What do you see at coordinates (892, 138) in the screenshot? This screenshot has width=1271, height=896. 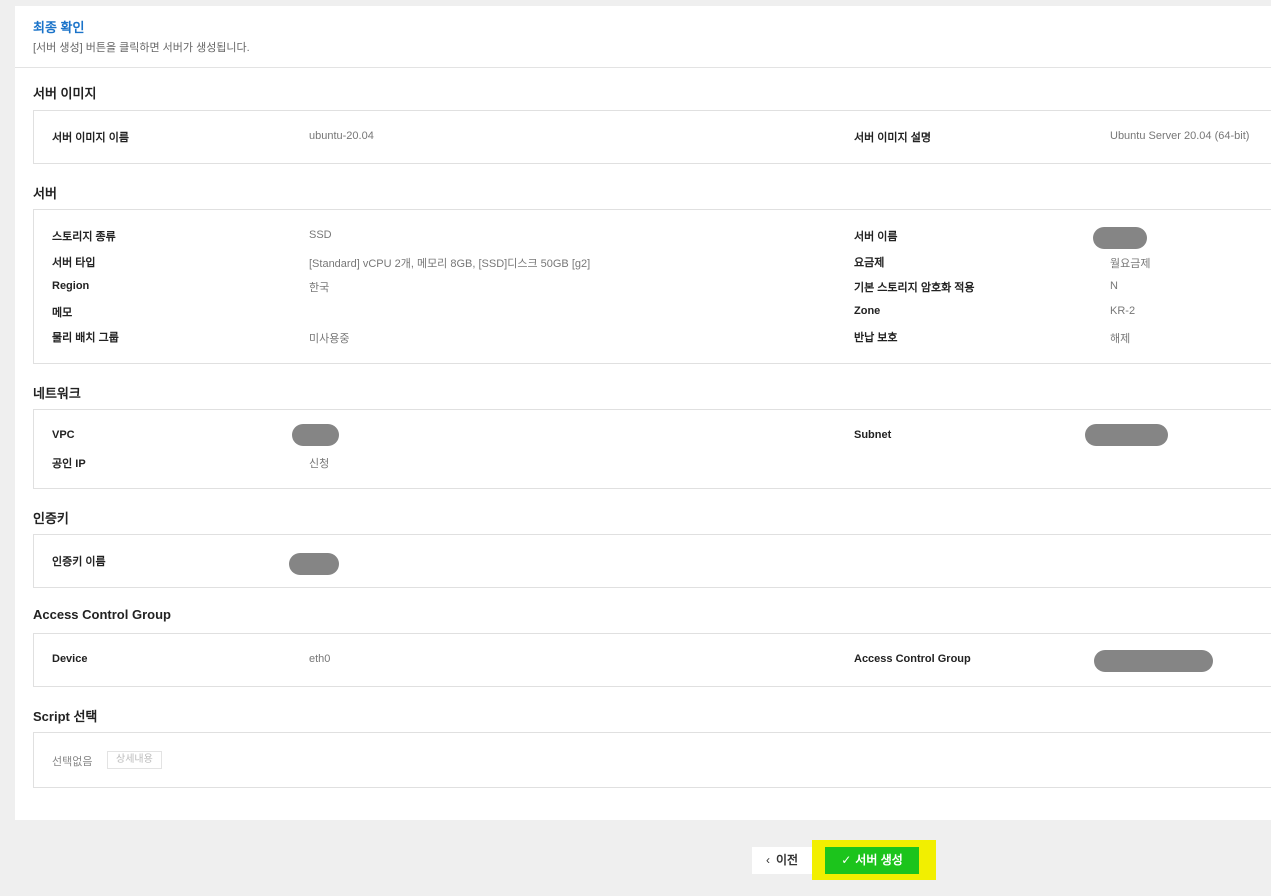 I see `server-image-desc-label: 서버 이미지 설명` at bounding box center [892, 138].